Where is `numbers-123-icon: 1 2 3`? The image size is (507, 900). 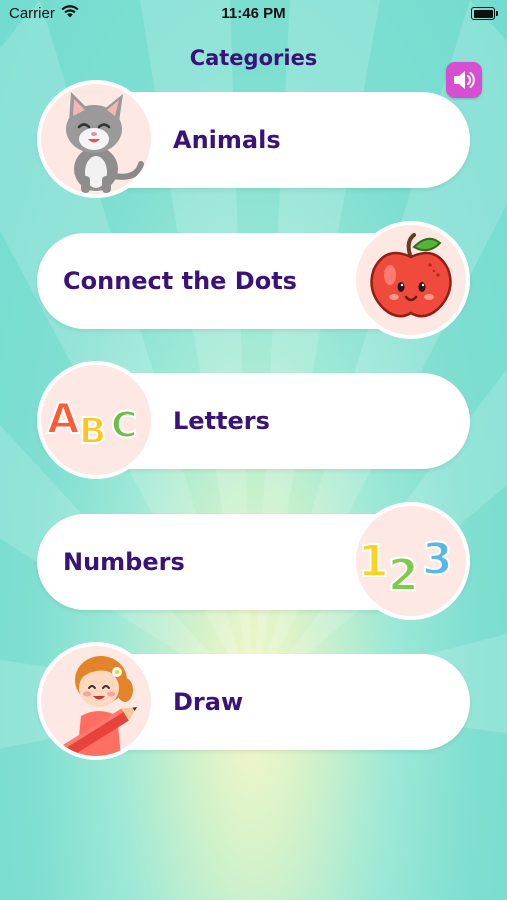 numbers-123-icon: 1 2 3 is located at coordinates (411, 561).